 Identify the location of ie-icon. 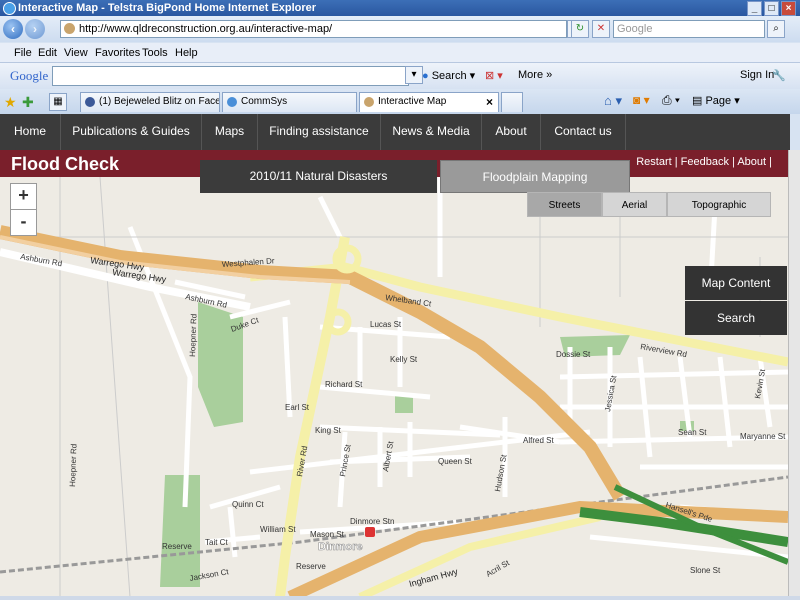
(9, 8).